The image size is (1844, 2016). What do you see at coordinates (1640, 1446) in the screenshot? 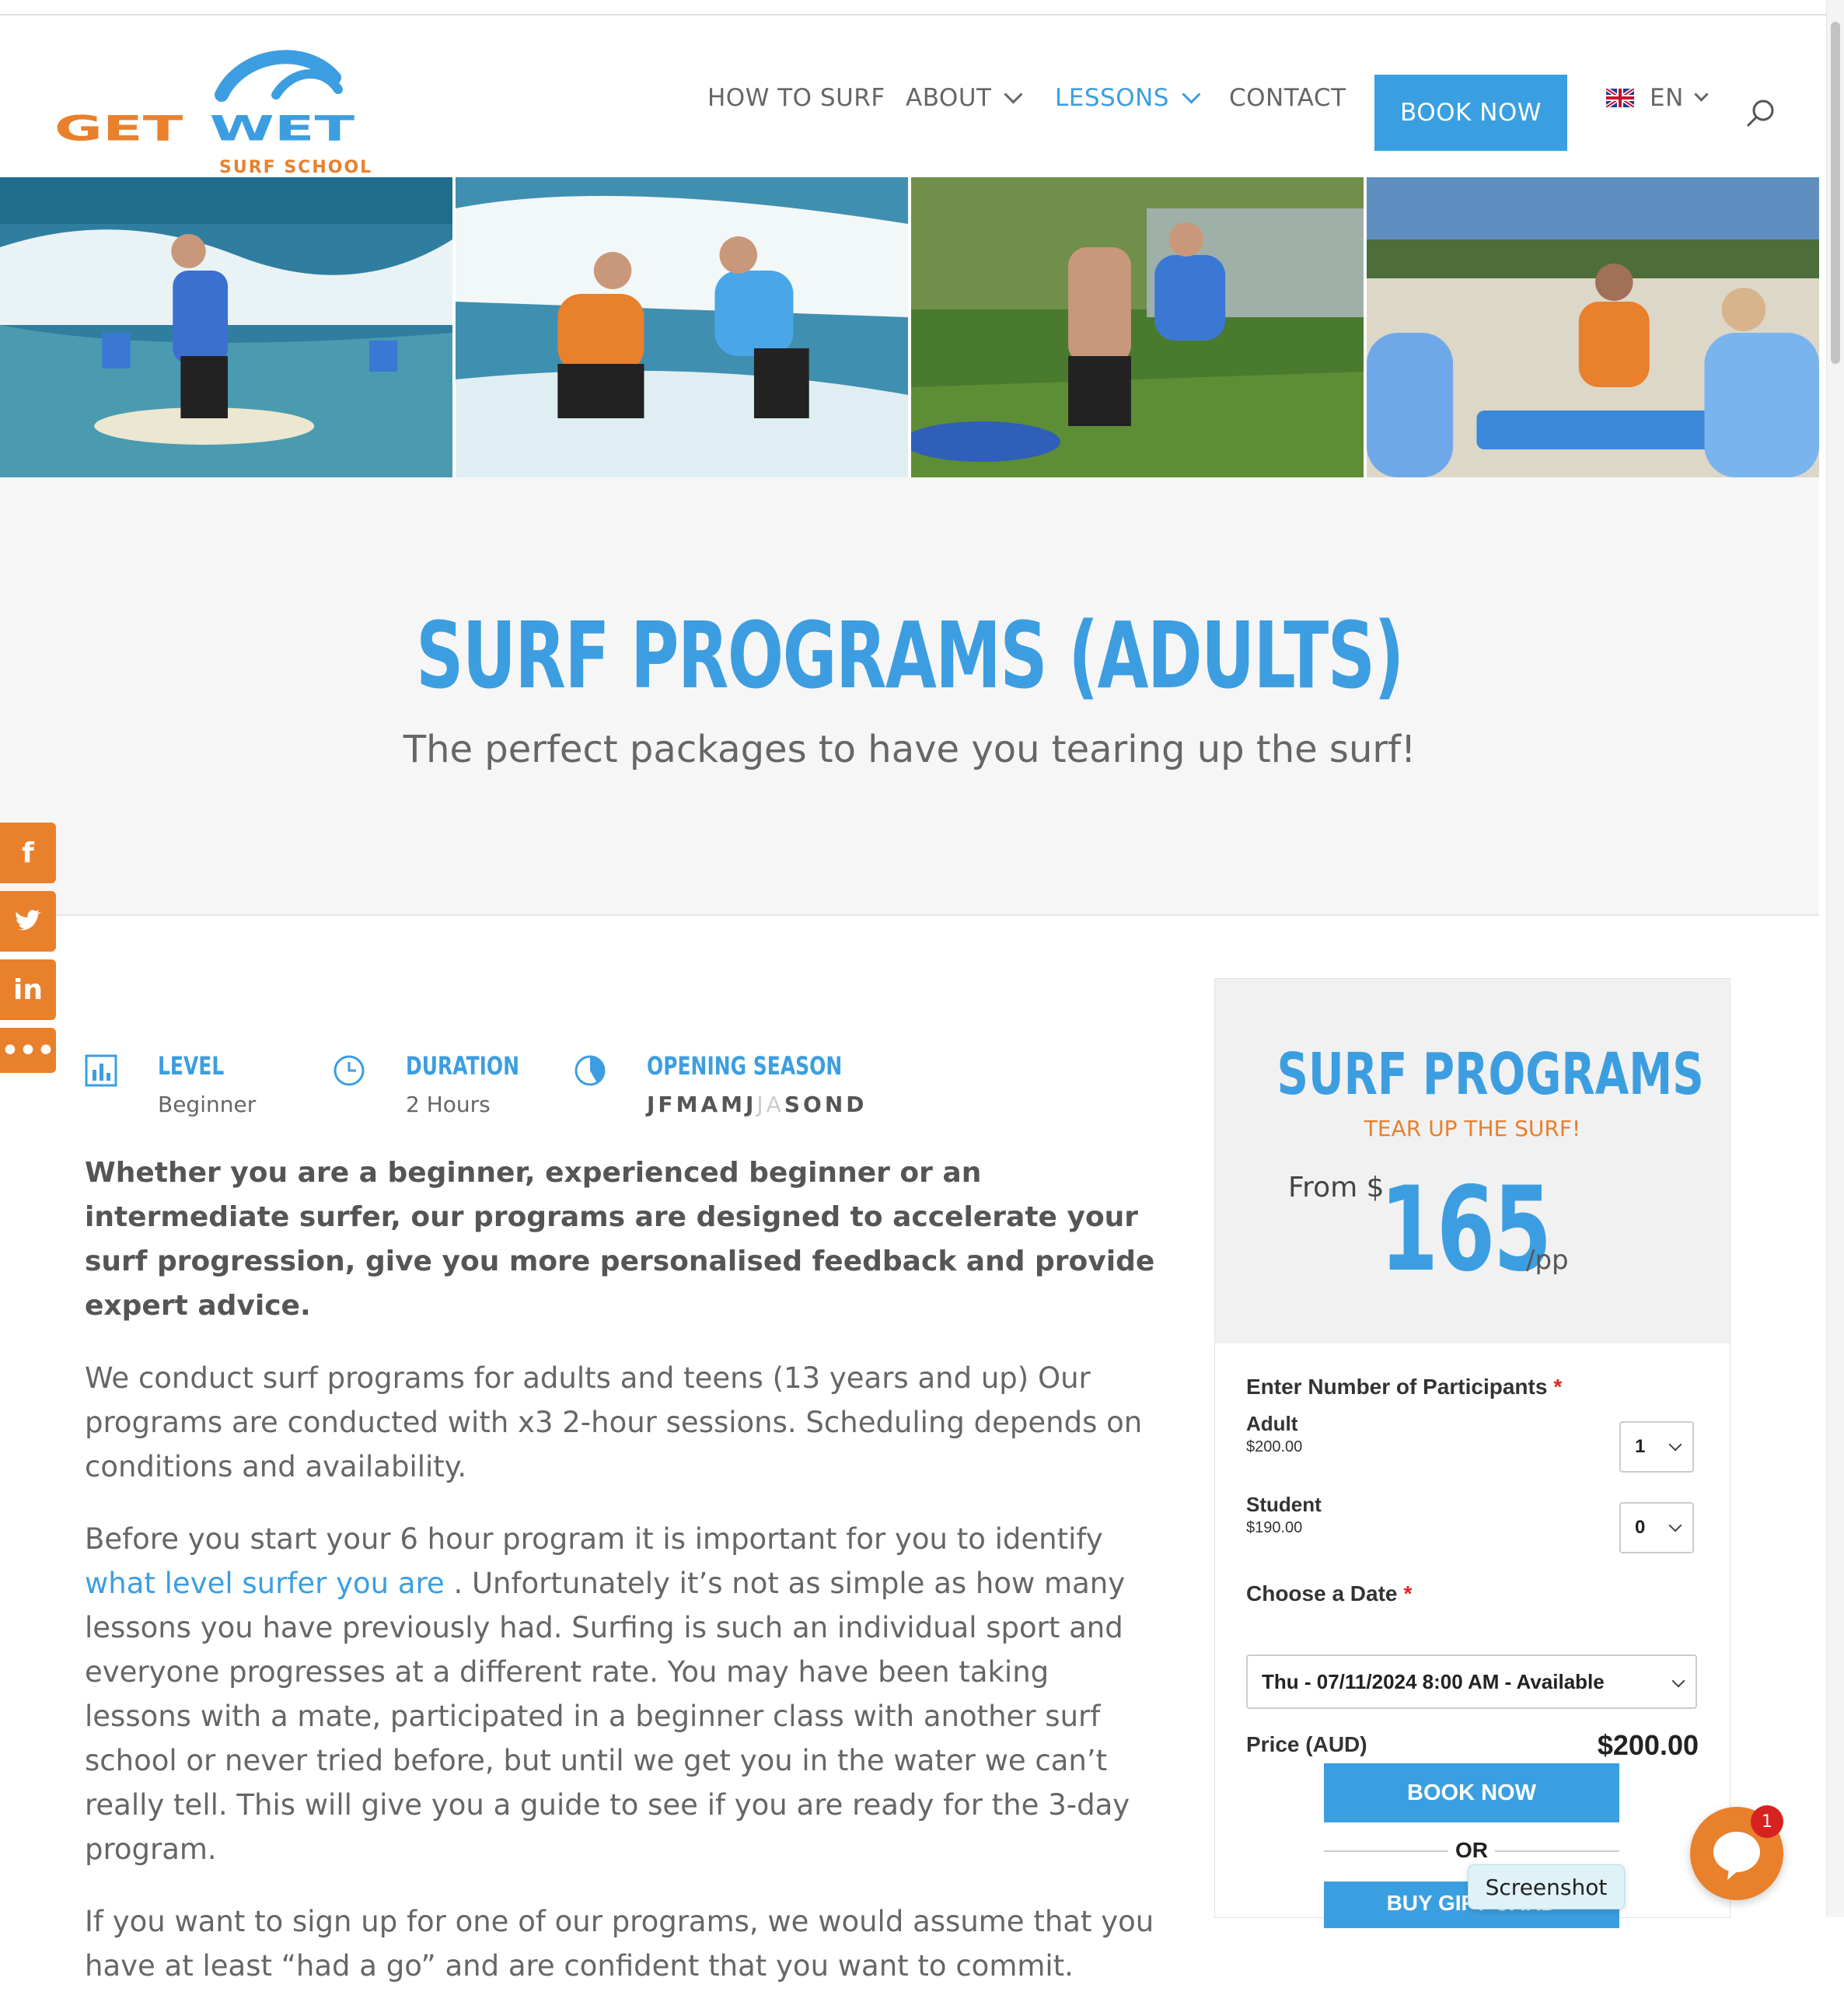
I see `adult-quantity-value: 1` at bounding box center [1640, 1446].